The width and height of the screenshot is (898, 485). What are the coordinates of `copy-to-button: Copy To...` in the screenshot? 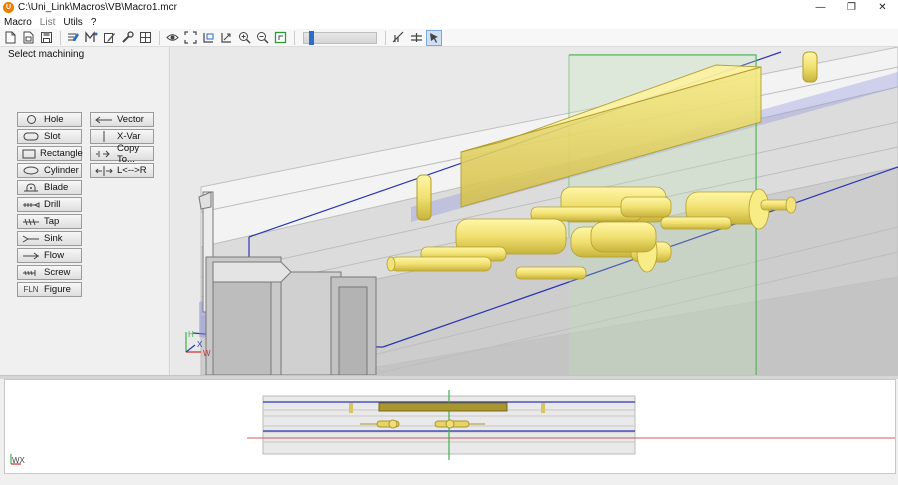 It's located at (122, 154).